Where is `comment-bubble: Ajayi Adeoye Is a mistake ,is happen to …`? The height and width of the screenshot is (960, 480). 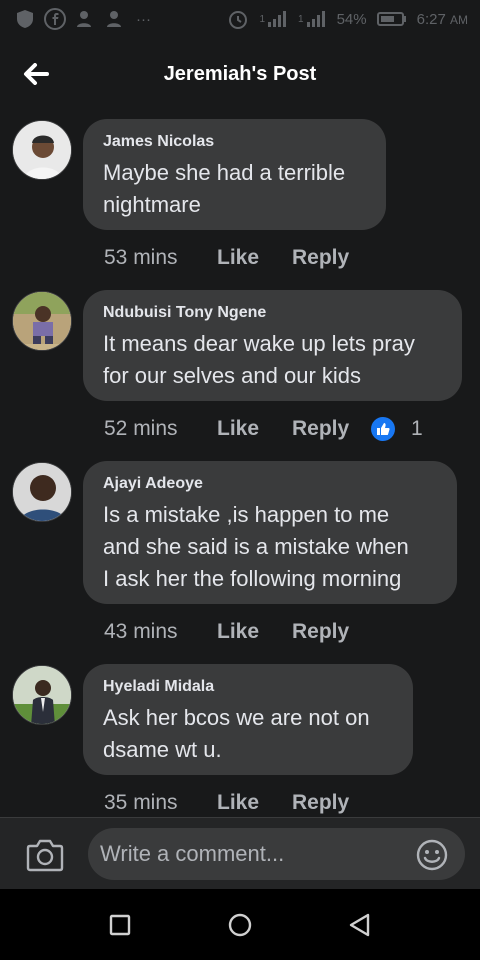
comment-bubble: Ajayi Adeoye Is a mistake ,is happen to … is located at coordinates (270, 532).